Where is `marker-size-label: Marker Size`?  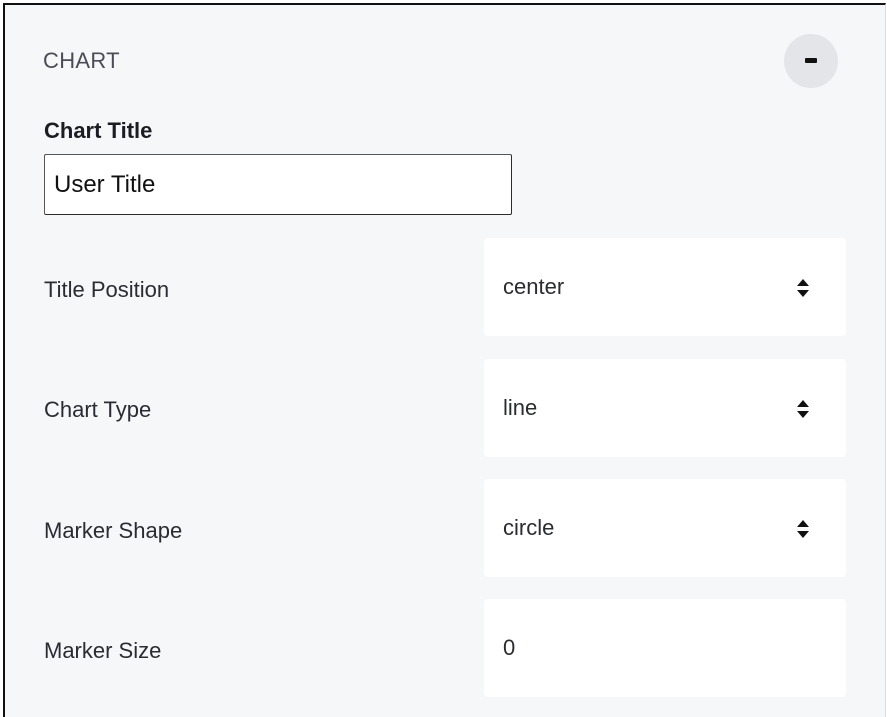
marker-size-label: Marker Size is located at coordinates (103, 650).